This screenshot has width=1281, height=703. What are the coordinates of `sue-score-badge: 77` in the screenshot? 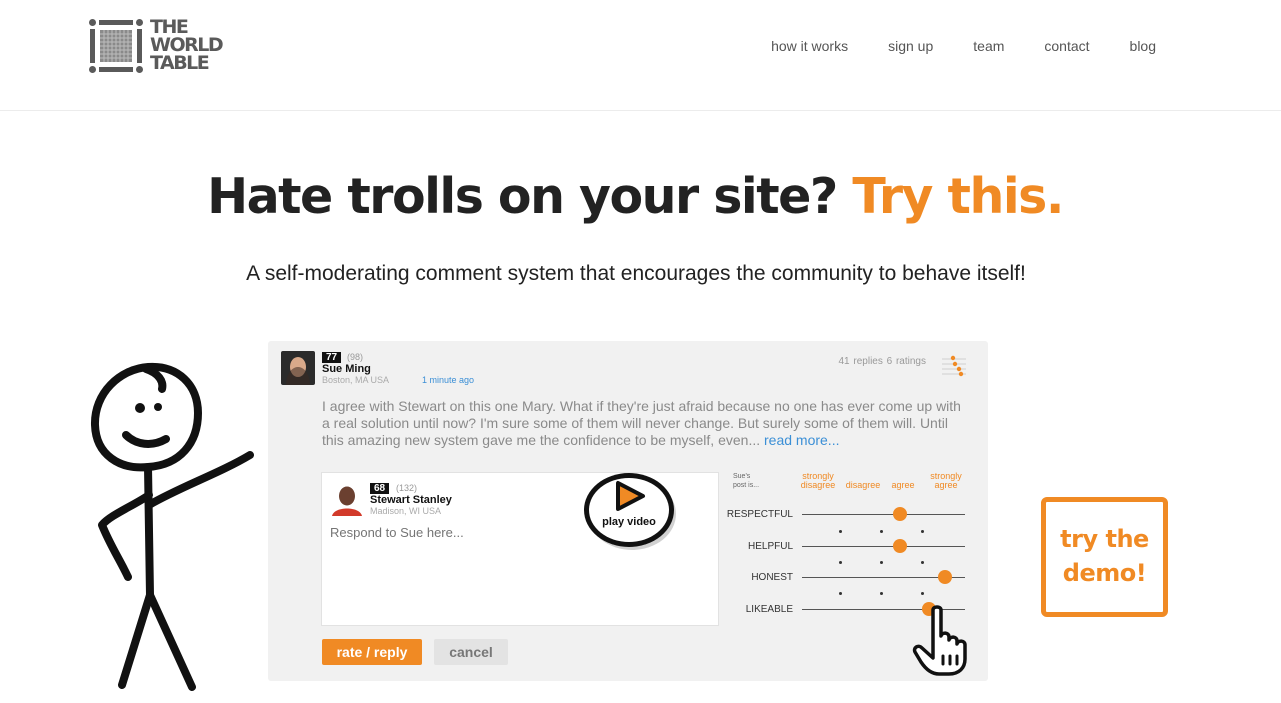 It's located at (332, 357).